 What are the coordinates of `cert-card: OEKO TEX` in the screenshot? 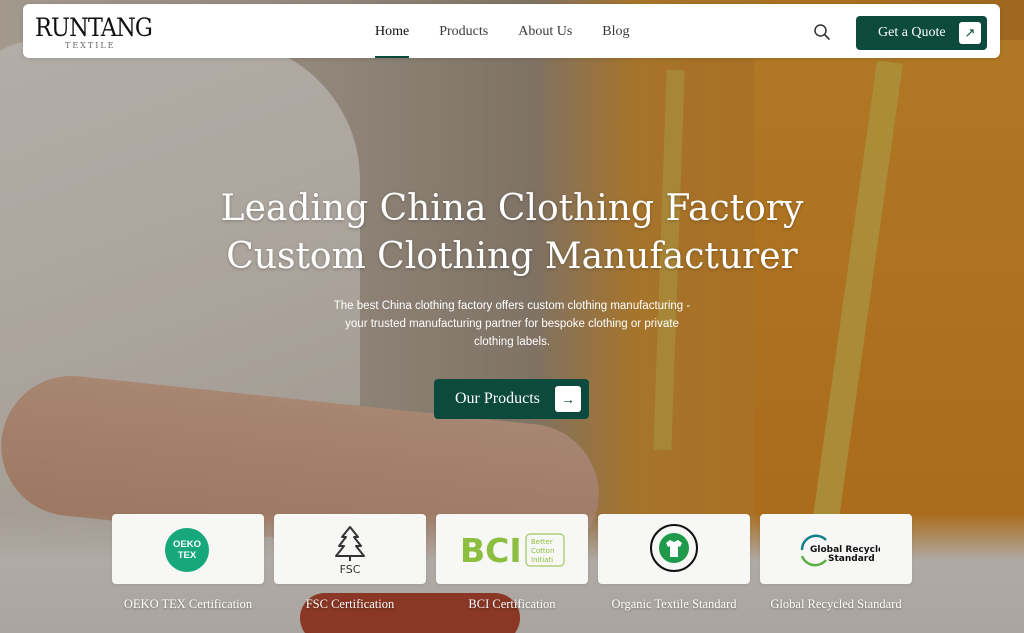 It's located at (188, 549).